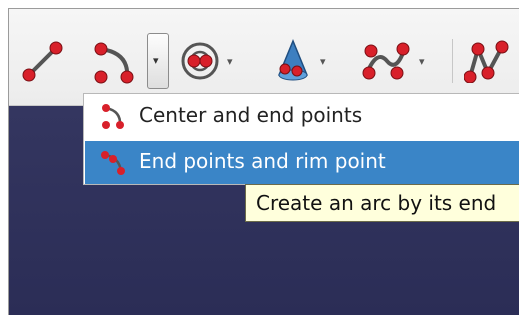  I want to click on conic-dropdown-arrow: ▾, so click(323, 61).